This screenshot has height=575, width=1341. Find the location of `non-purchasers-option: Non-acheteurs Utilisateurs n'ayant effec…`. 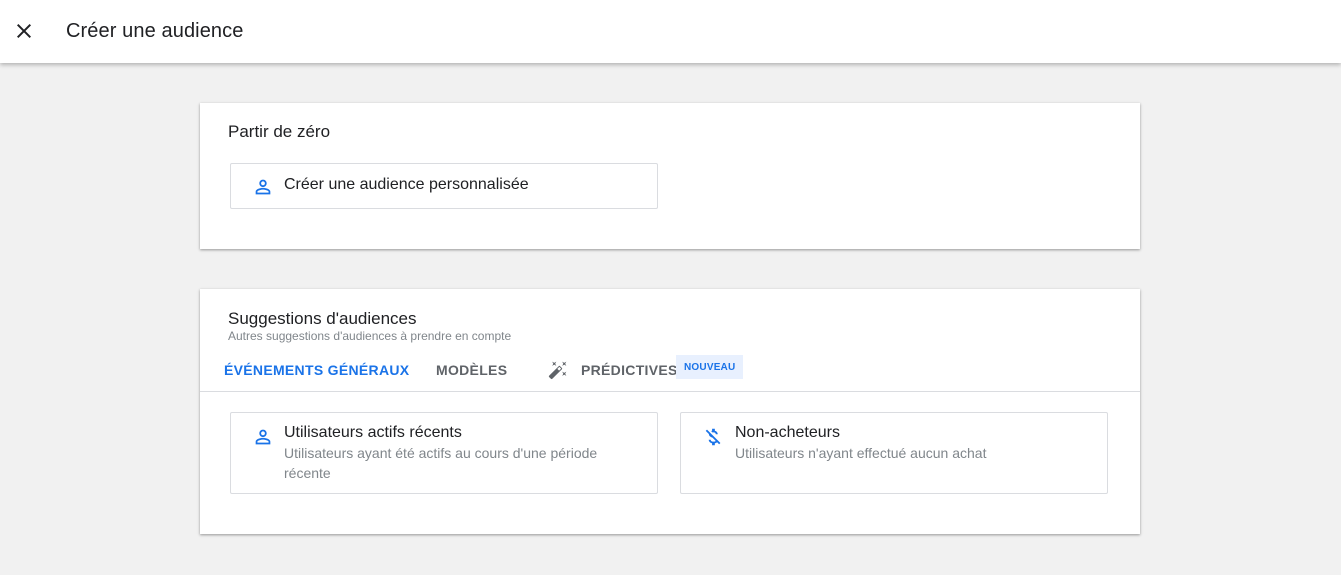

non-purchasers-option: Non-acheteurs Utilisateurs n'ayant effec… is located at coordinates (894, 453).